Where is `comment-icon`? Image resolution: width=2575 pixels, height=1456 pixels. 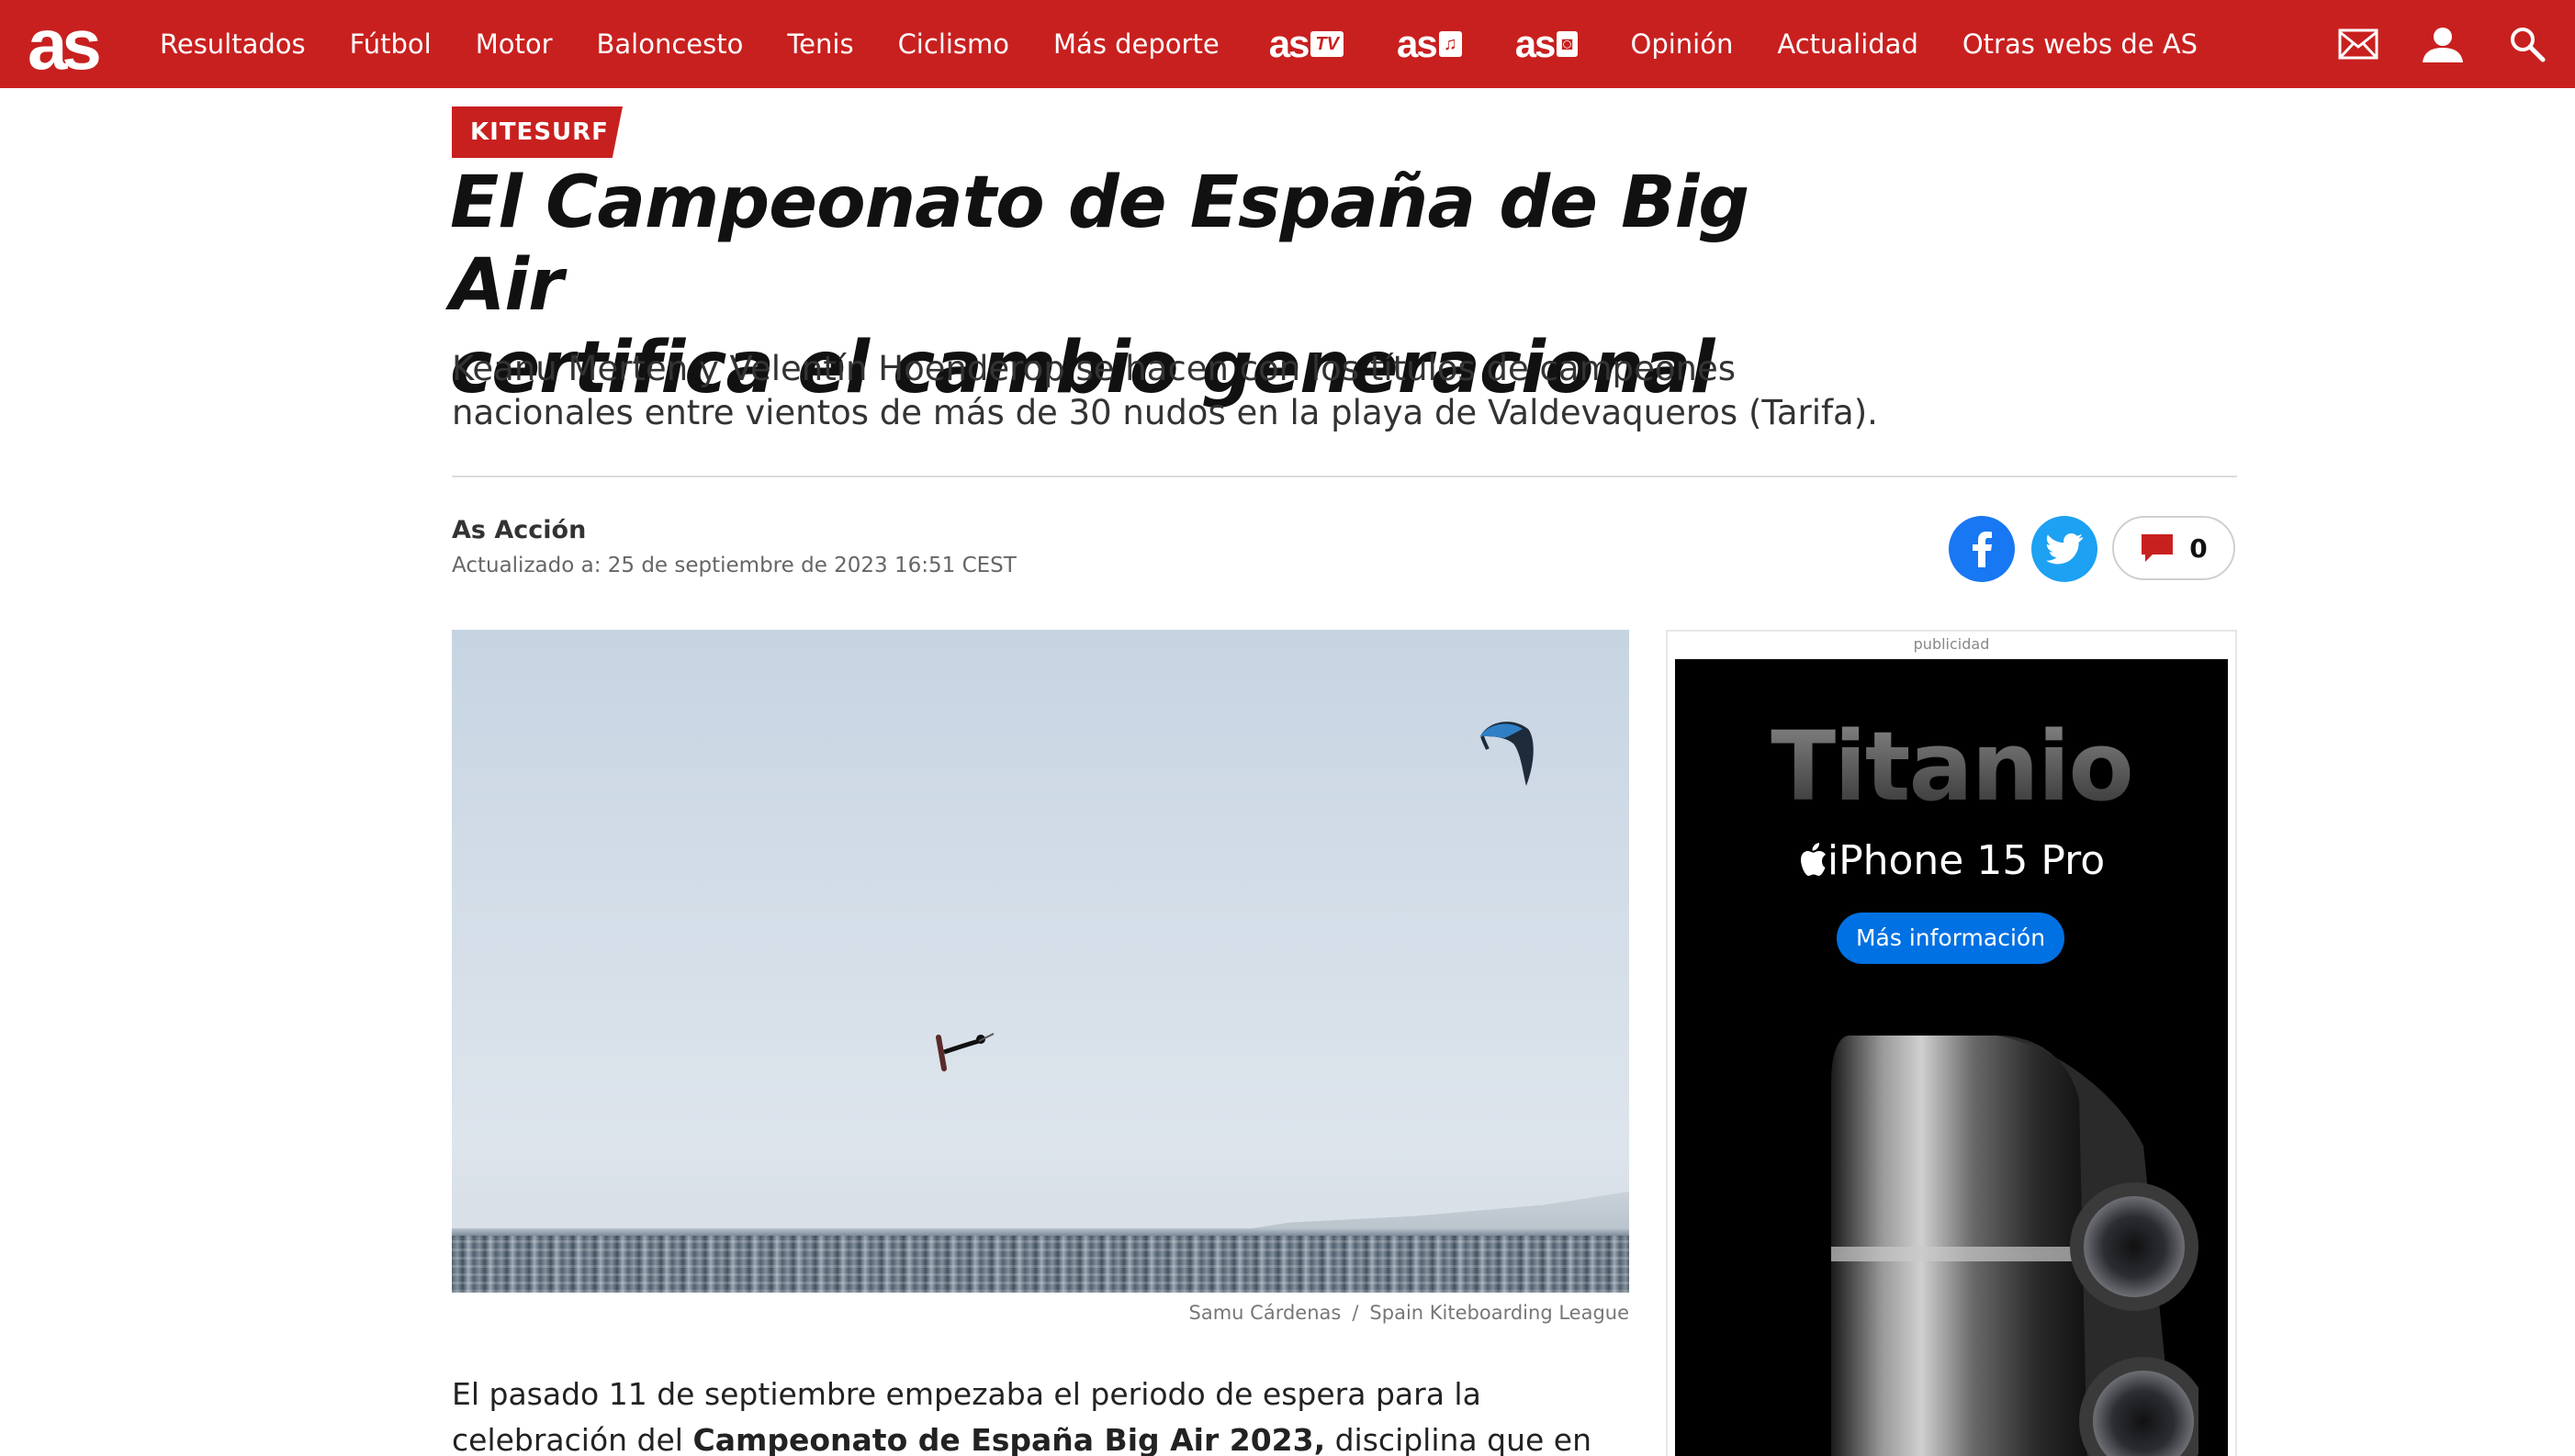 comment-icon is located at coordinates (2158, 548).